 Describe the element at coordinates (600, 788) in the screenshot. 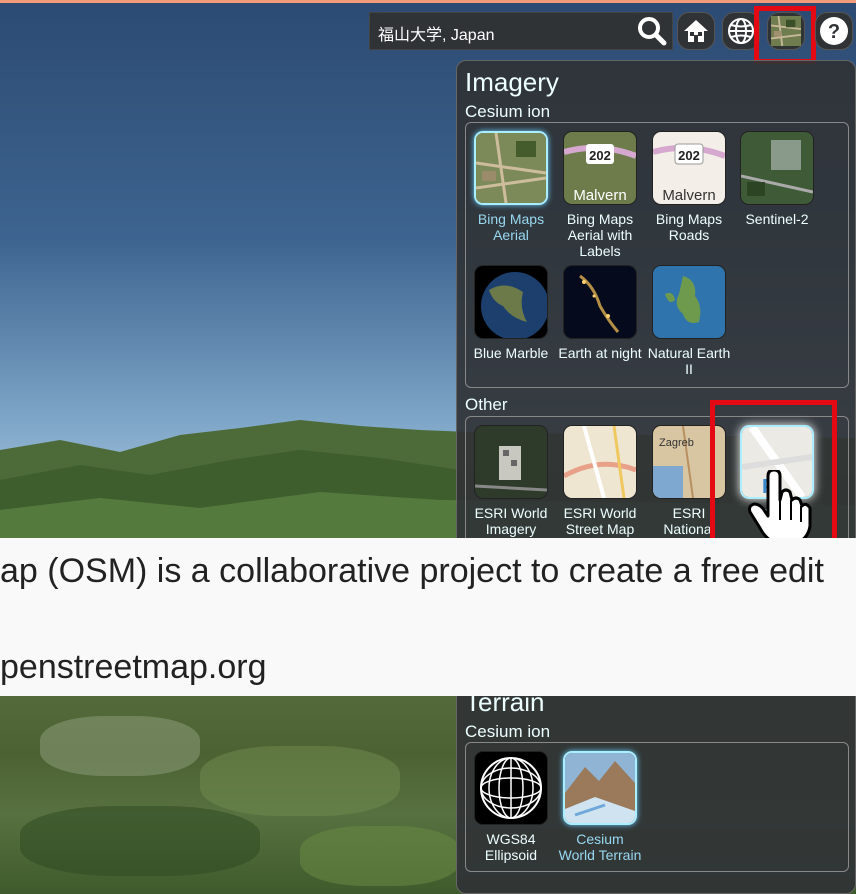

I see `cesium-world-terrain-thumbnail` at that location.